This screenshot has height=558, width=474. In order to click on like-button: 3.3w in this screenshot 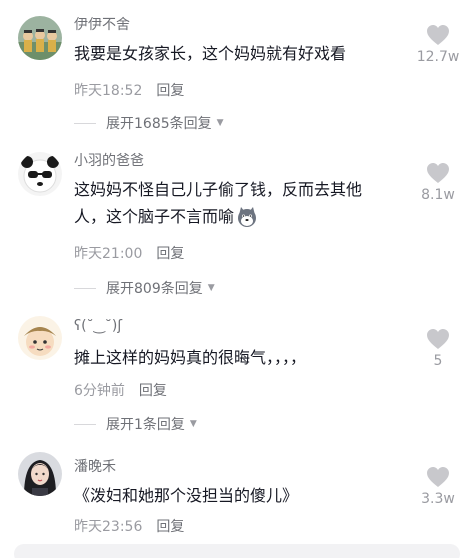, I will do `click(438, 486)`.